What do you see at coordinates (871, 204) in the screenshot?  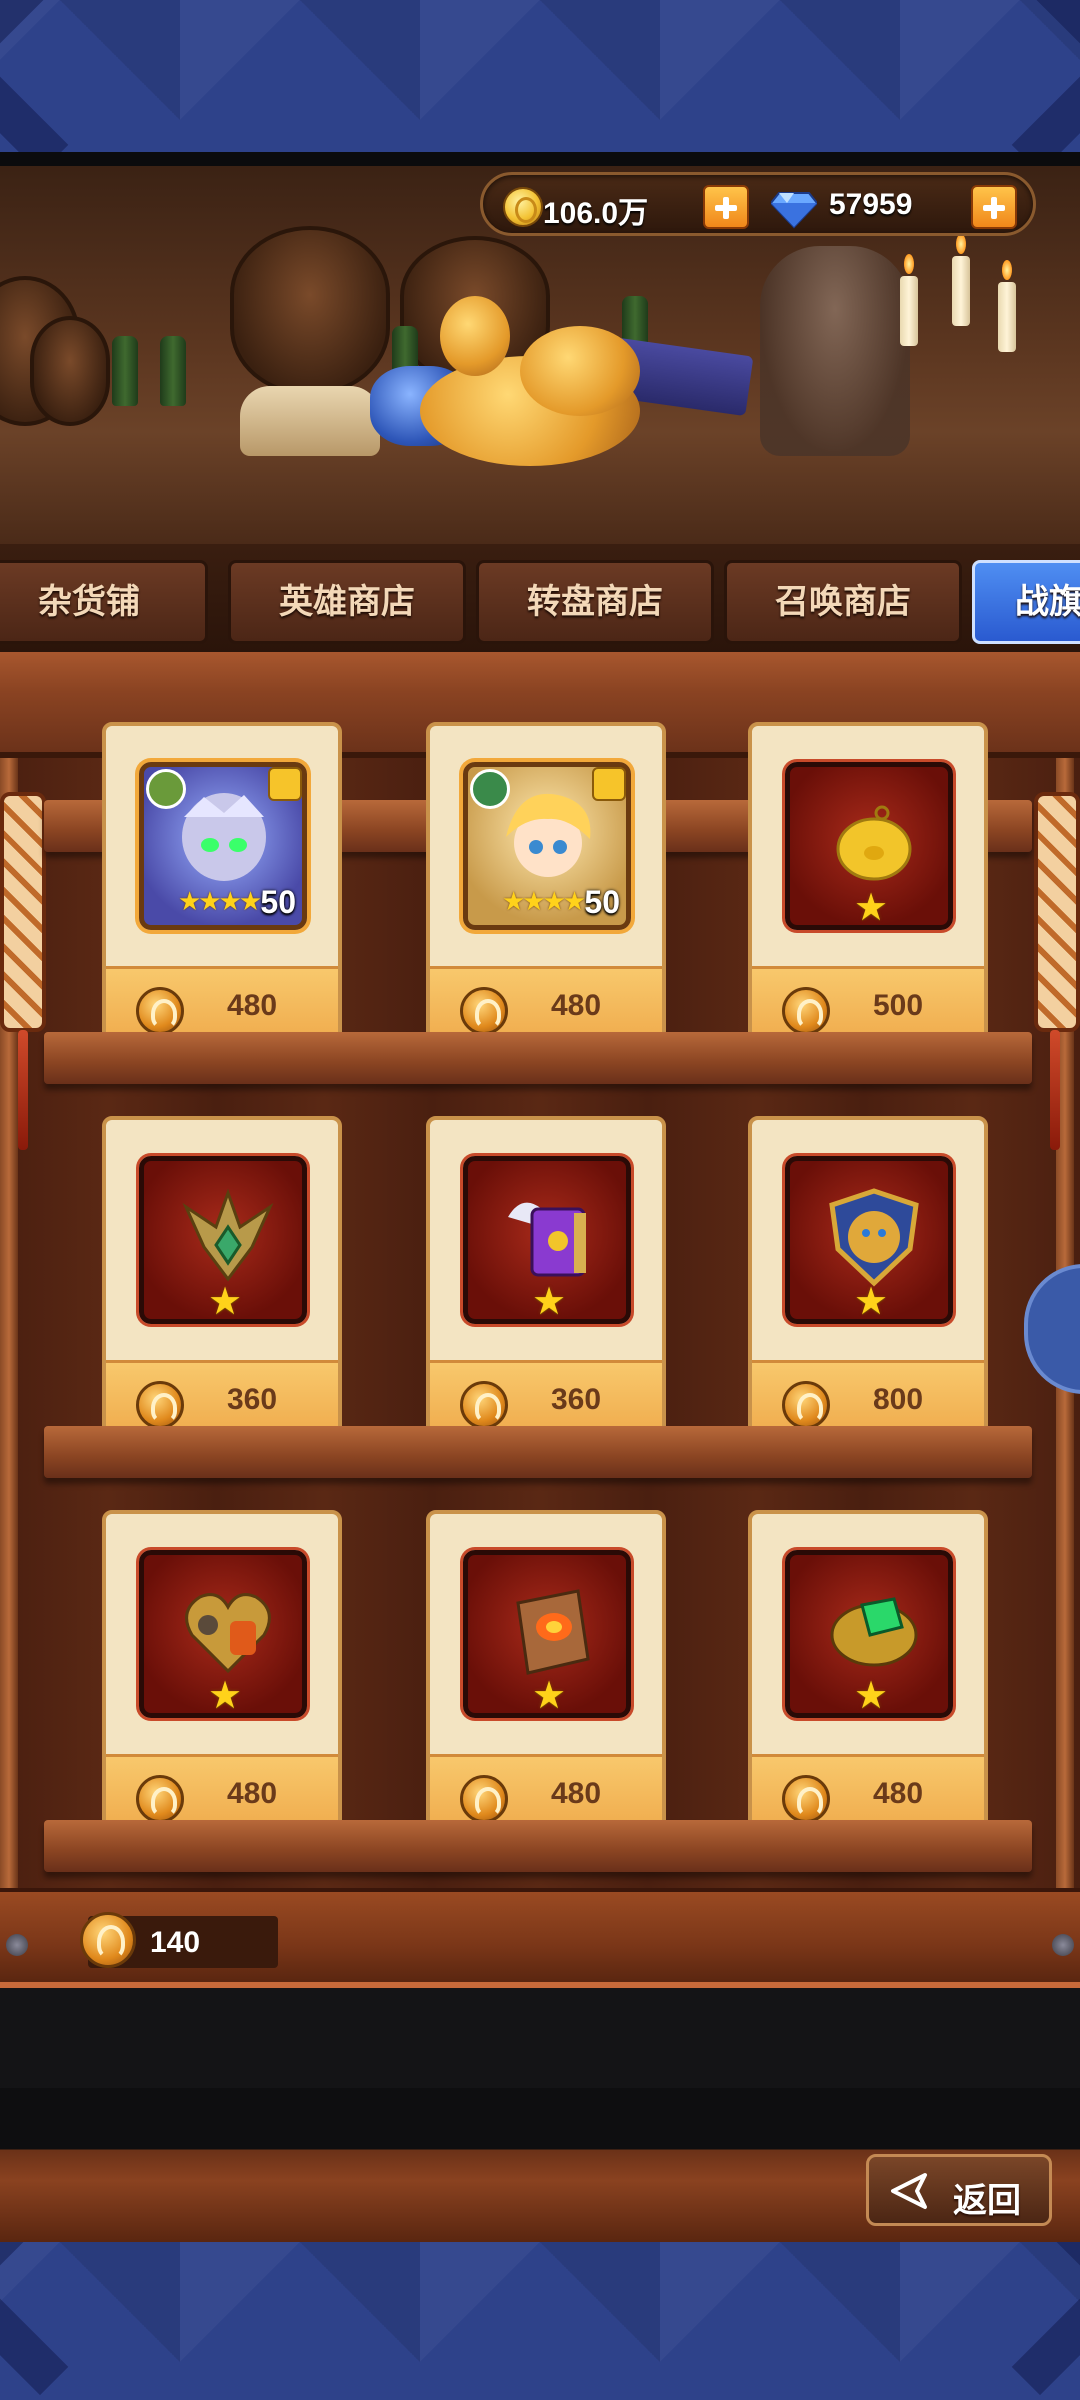 I see `diamond-amount: 57959` at bounding box center [871, 204].